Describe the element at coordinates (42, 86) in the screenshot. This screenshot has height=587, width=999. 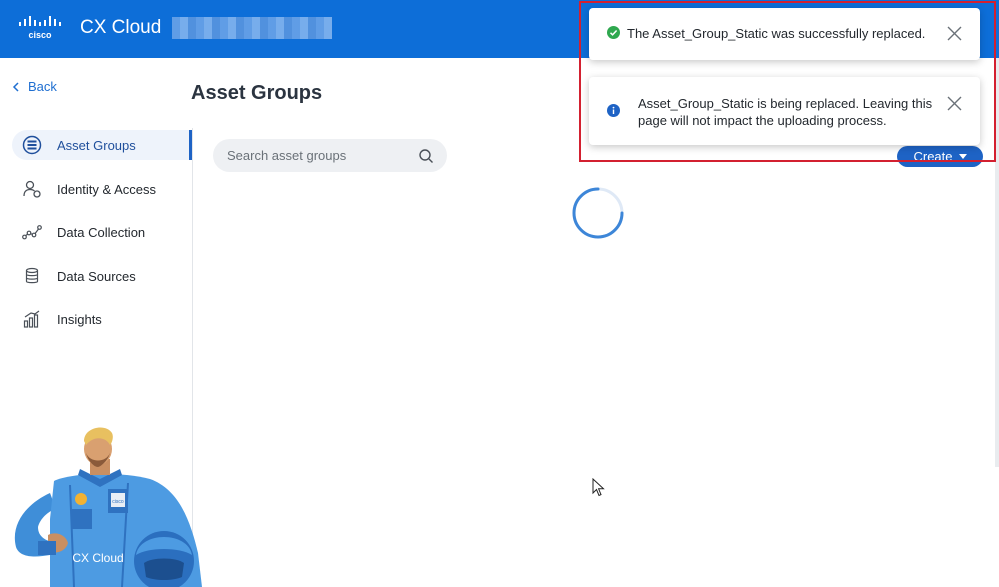
I see `back-label: Back` at that location.